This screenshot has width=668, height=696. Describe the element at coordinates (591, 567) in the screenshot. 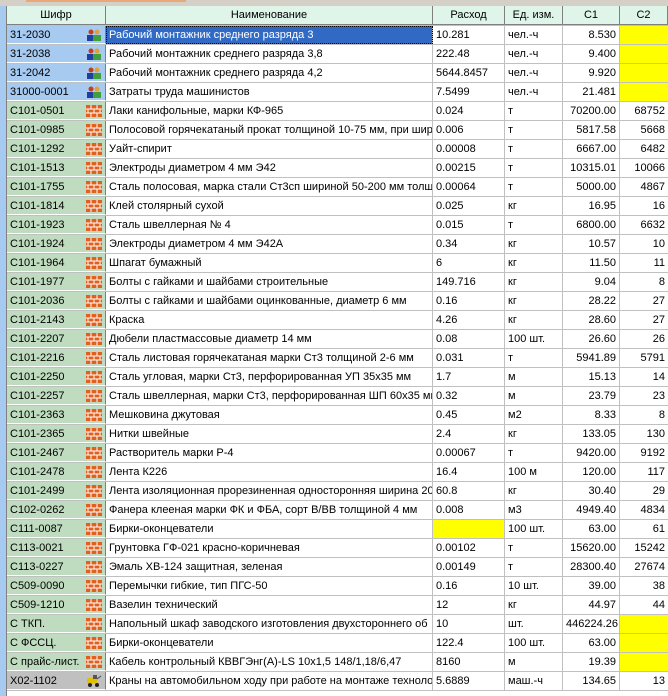

I see `c1-cell: 28300.40` at that location.